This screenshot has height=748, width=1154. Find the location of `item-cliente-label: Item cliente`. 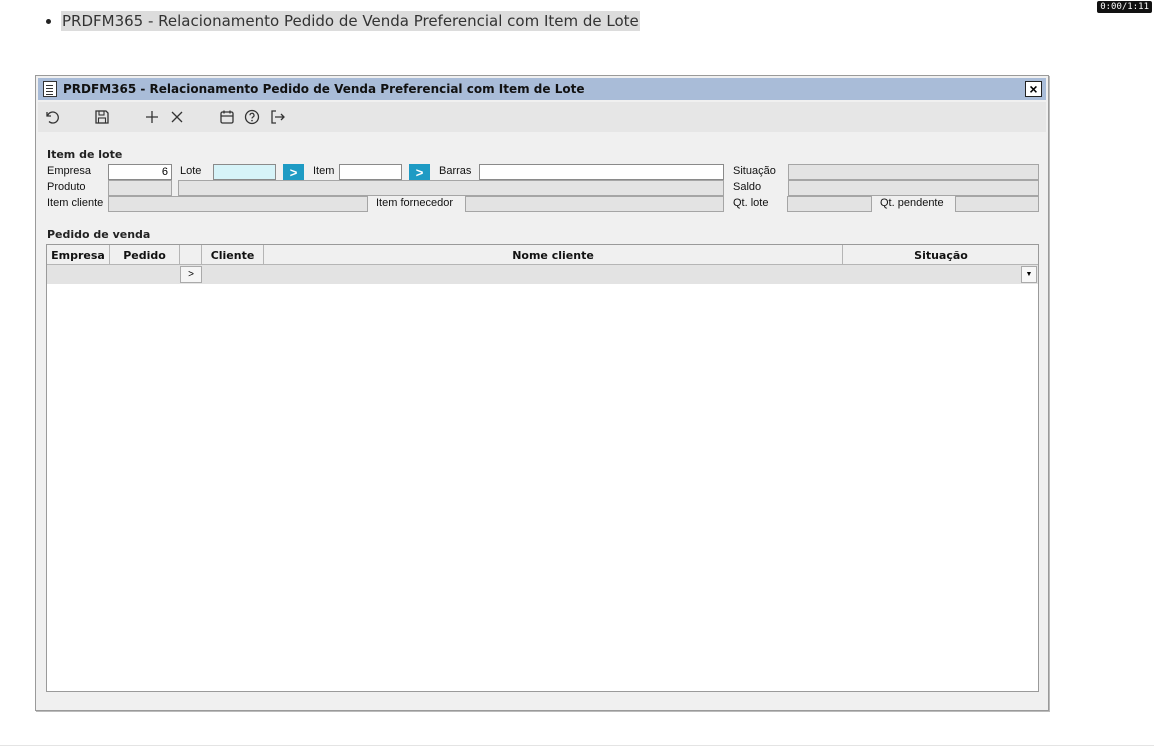

item-cliente-label: Item cliente is located at coordinates (75, 203).